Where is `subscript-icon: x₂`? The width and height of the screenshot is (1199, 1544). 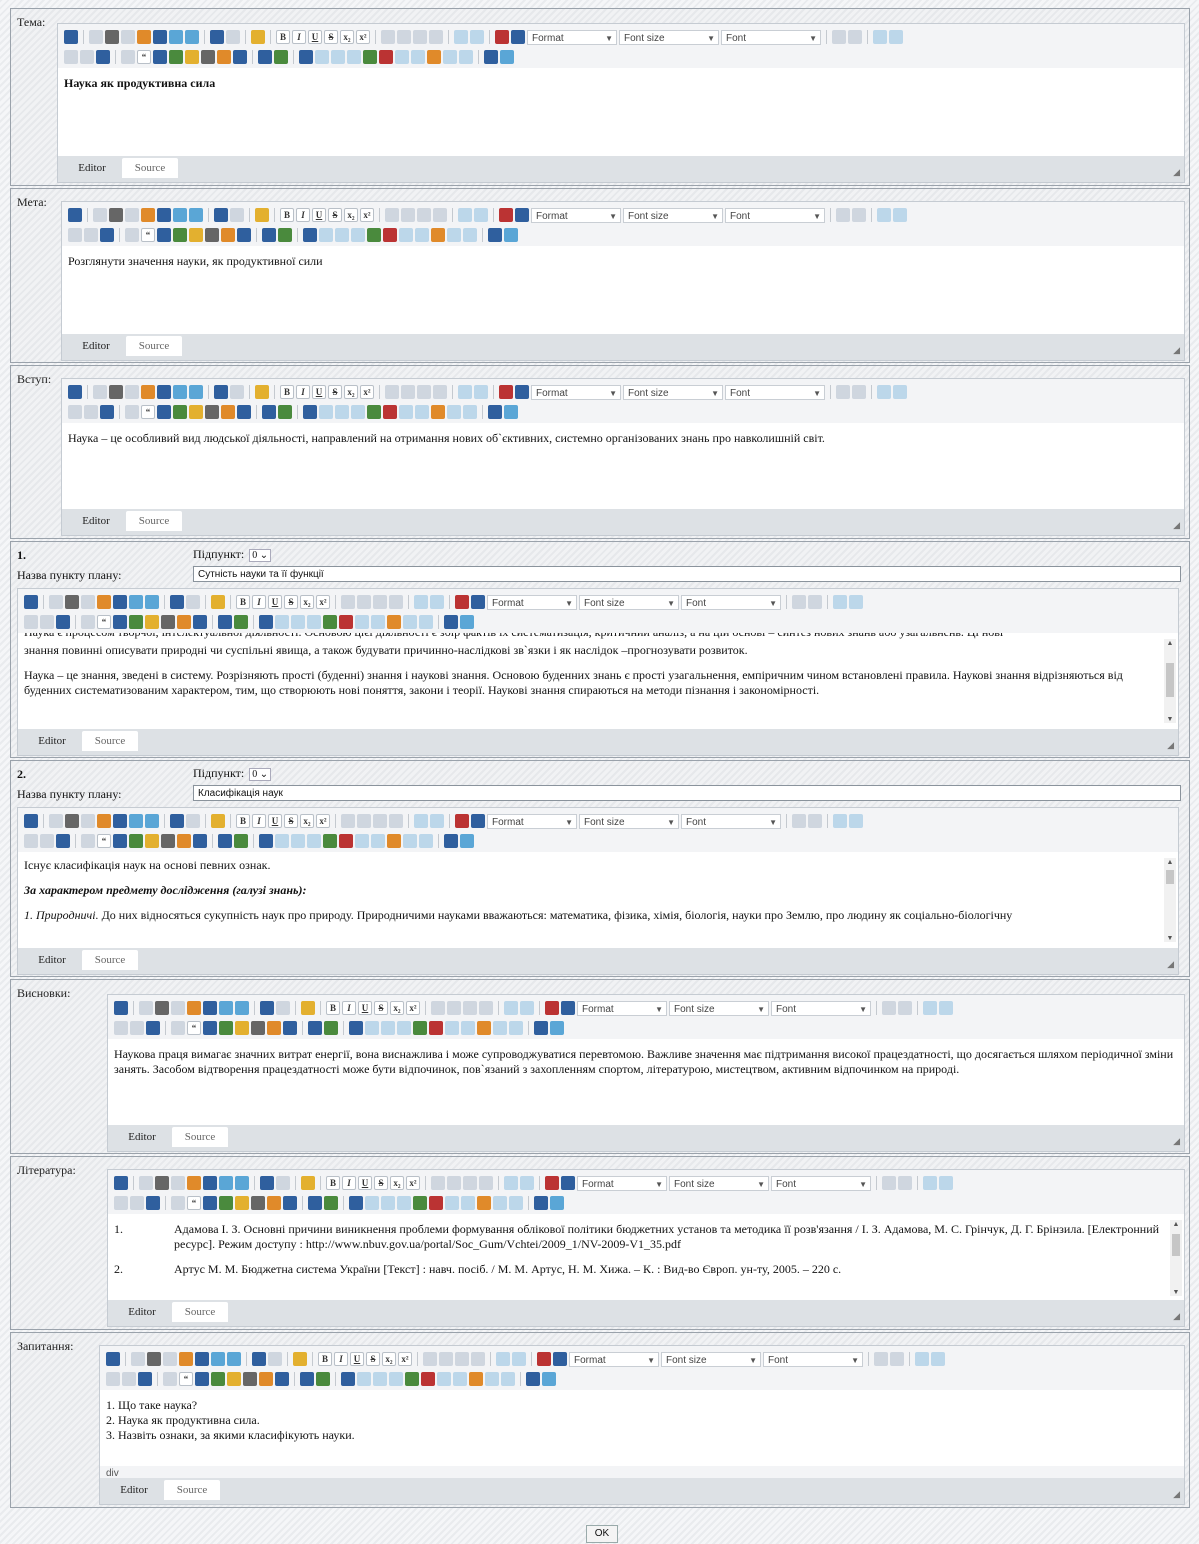 subscript-icon: x₂ is located at coordinates (397, 1183).